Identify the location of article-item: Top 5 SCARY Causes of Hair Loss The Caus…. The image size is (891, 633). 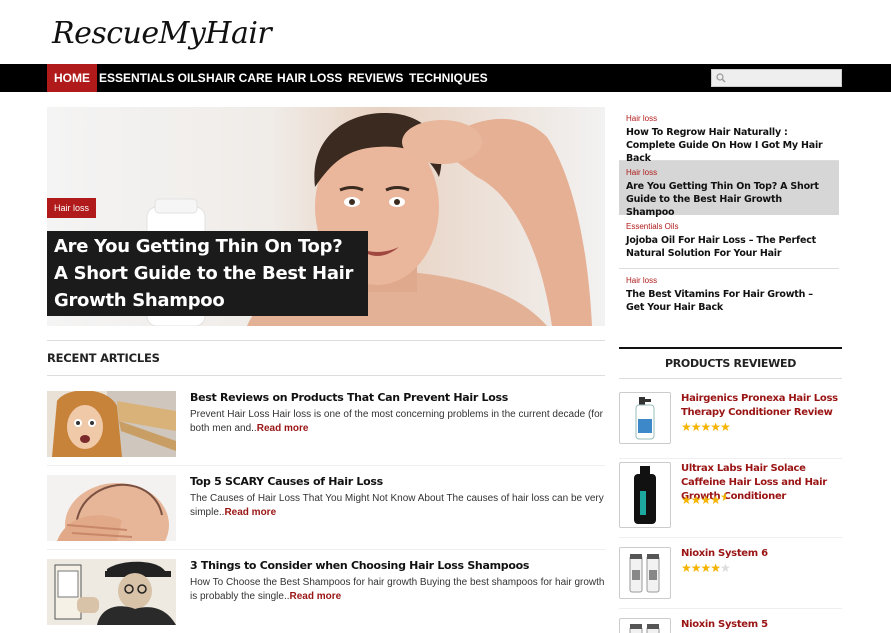
(326, 509).